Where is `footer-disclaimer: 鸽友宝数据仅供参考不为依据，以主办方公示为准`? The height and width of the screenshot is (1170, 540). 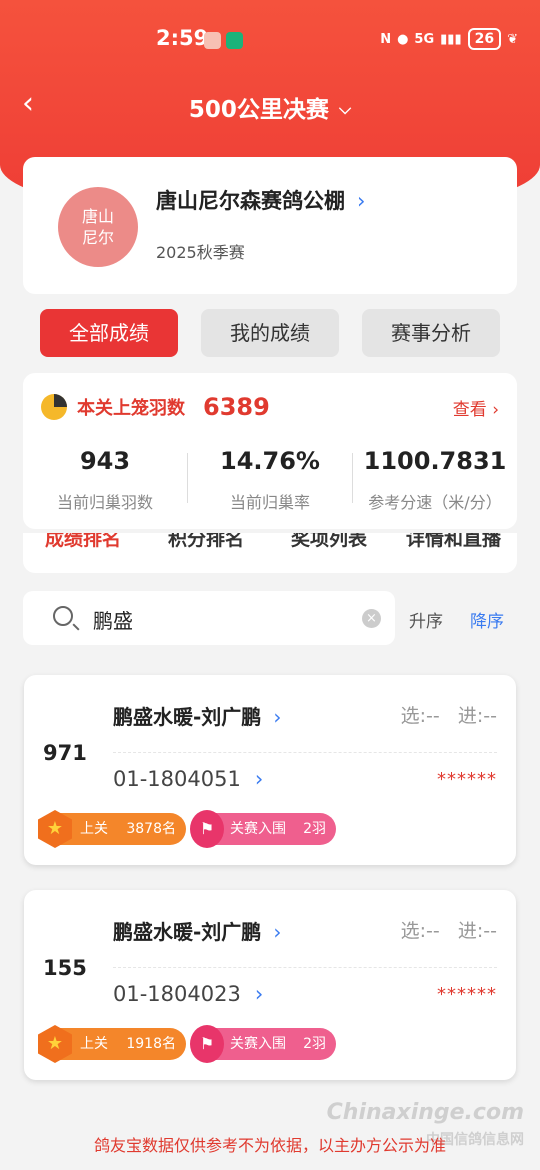 footer-disclaimer: 鸽友宝数据仅供参考不为依据，以主办方公示为准 is located at coordinates (269, 1145).